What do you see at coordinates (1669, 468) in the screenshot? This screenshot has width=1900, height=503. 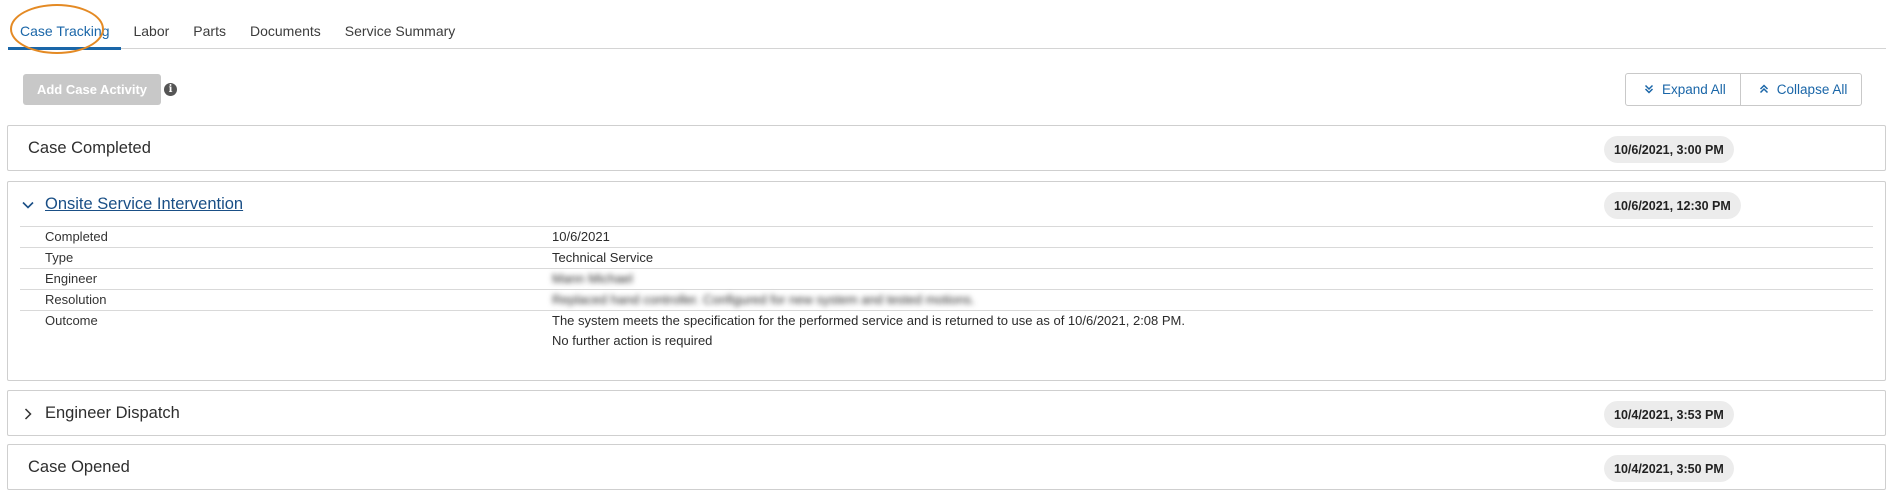 I see `timestamp-badge: 10/4/2021, 3:50 PM` at bounding box center [1669, 468].